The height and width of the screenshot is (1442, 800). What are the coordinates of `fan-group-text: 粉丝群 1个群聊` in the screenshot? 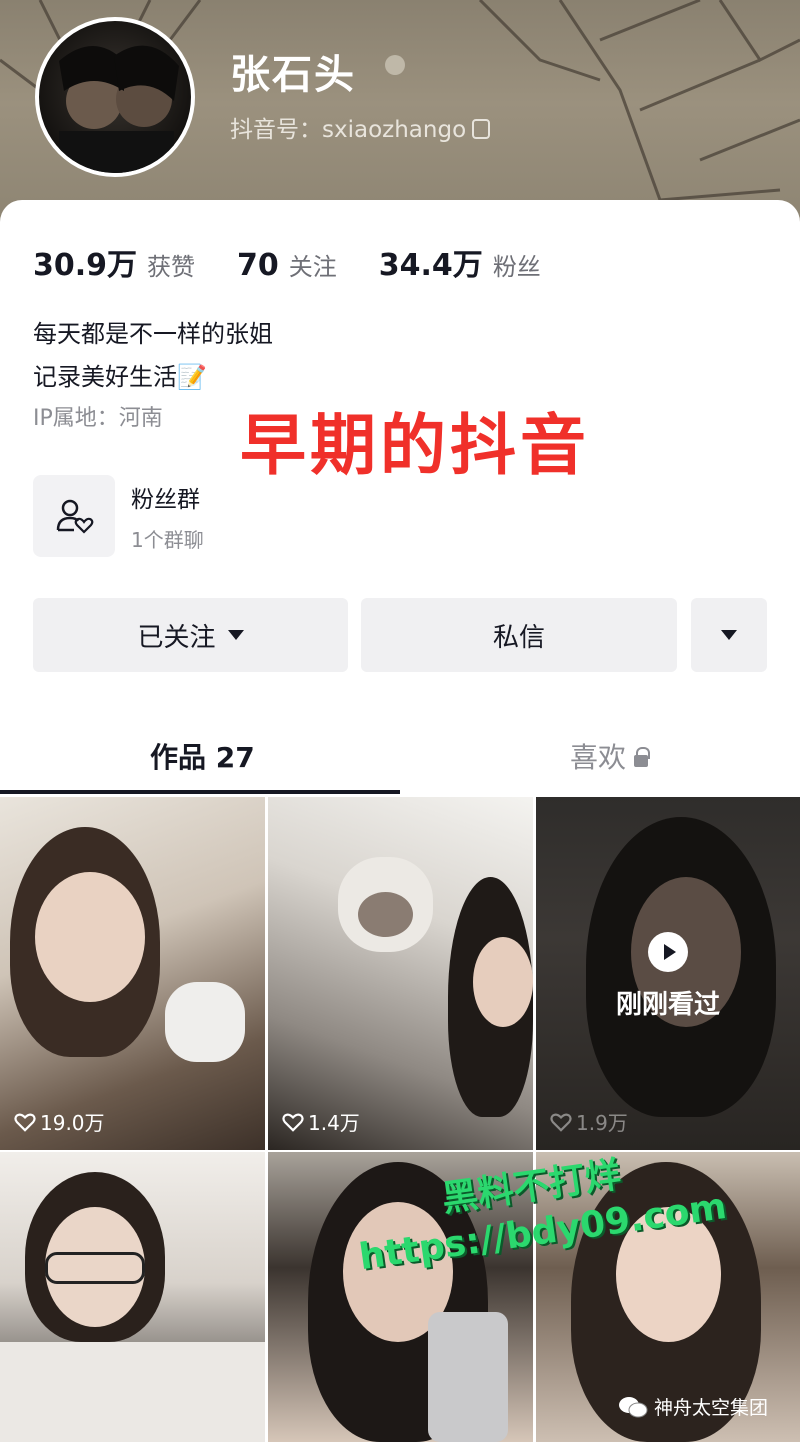 It's located at (167, 516).